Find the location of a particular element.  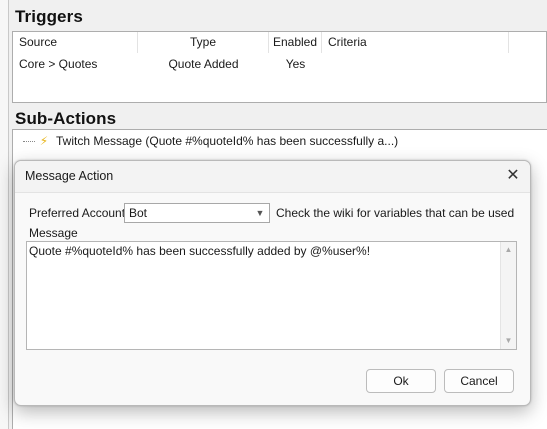

message-label: Message is located at coordinates (53, 233).